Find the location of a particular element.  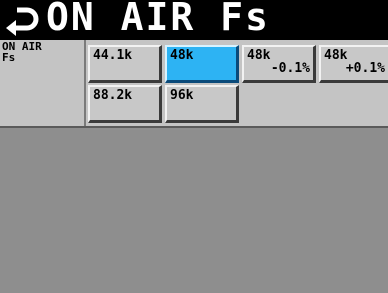

back-button is located at coordinates (23, 20).